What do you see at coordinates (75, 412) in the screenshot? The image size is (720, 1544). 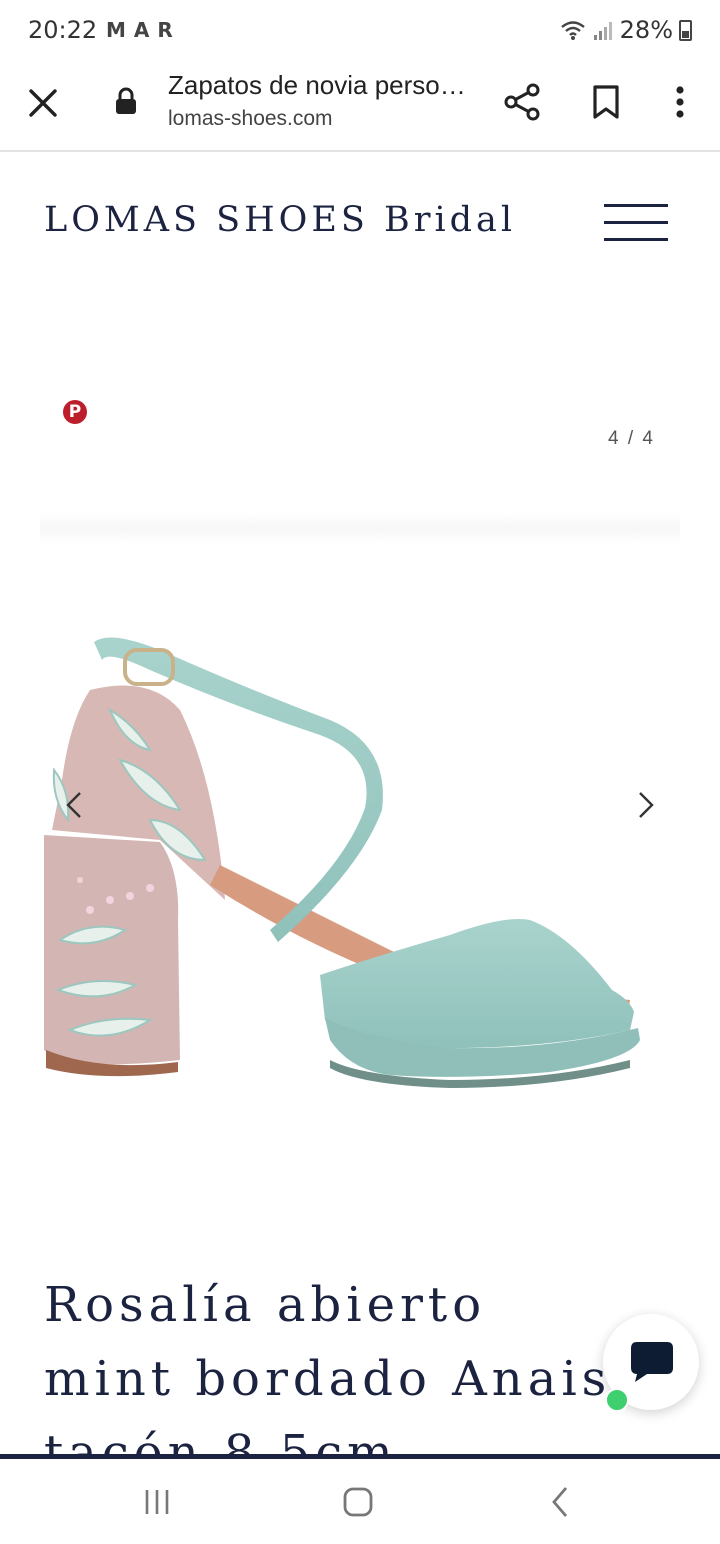 I see `pinterest-icon: P` at bounding box center [75, 412].